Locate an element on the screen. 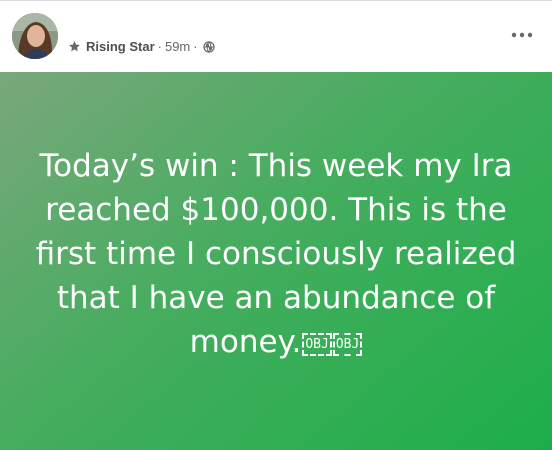 The height and width of the screenshot is (450, 552). more-horizontal-icon is located at coordinates (522, 35).